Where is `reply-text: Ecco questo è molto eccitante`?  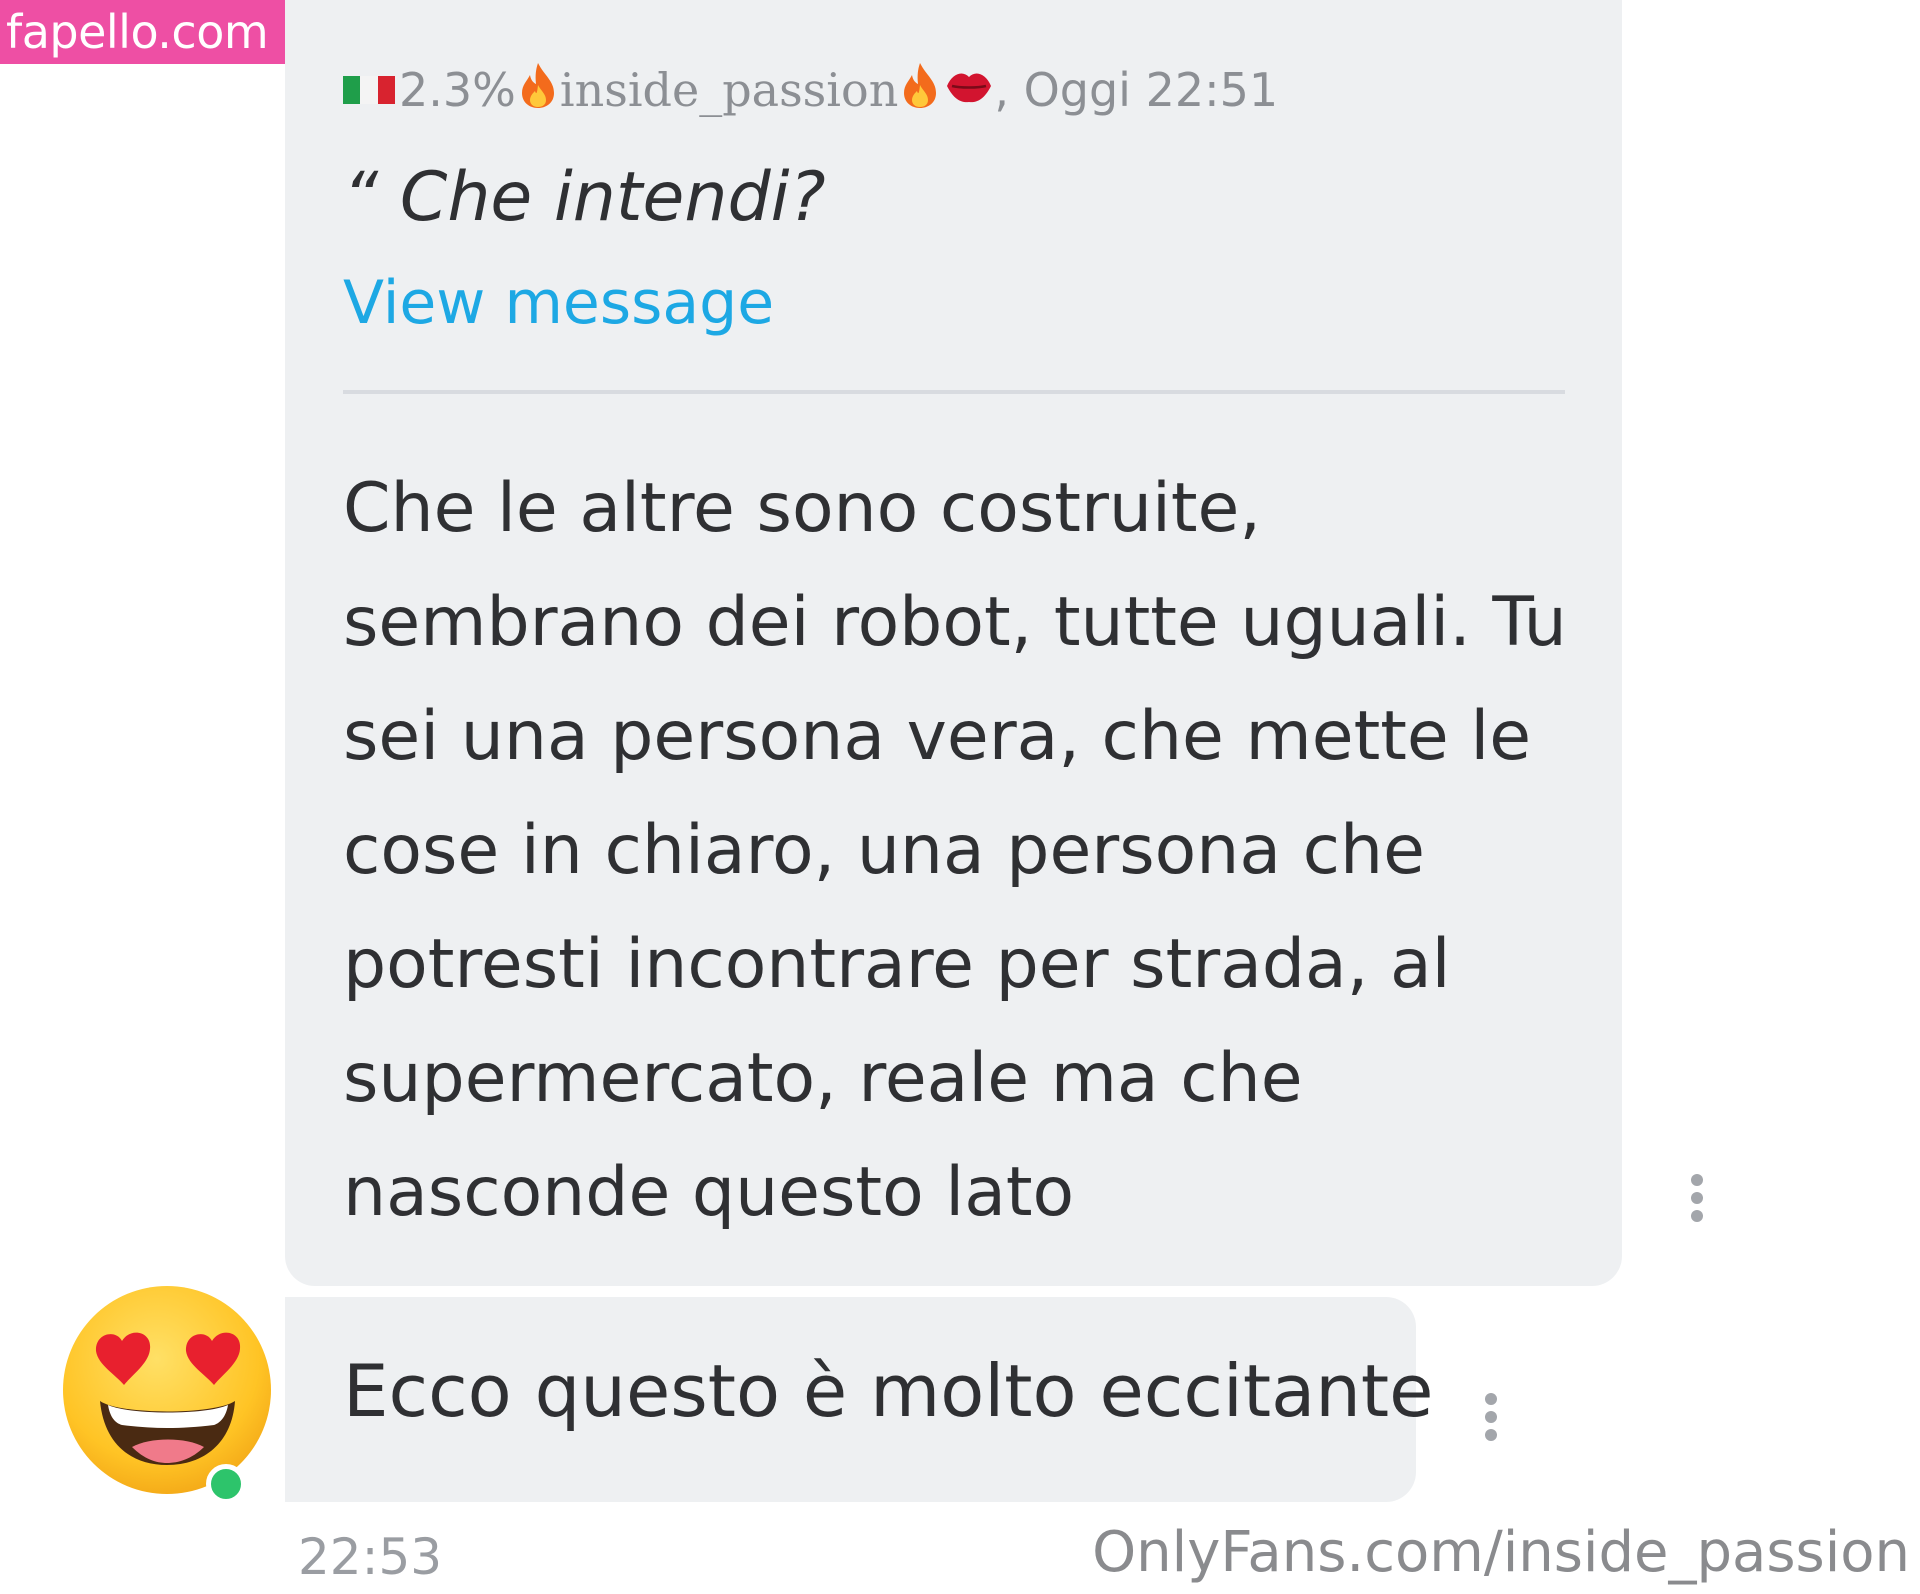
reply-text: Ecco questo è molto eccitante is located at coordinates (888, 1391).